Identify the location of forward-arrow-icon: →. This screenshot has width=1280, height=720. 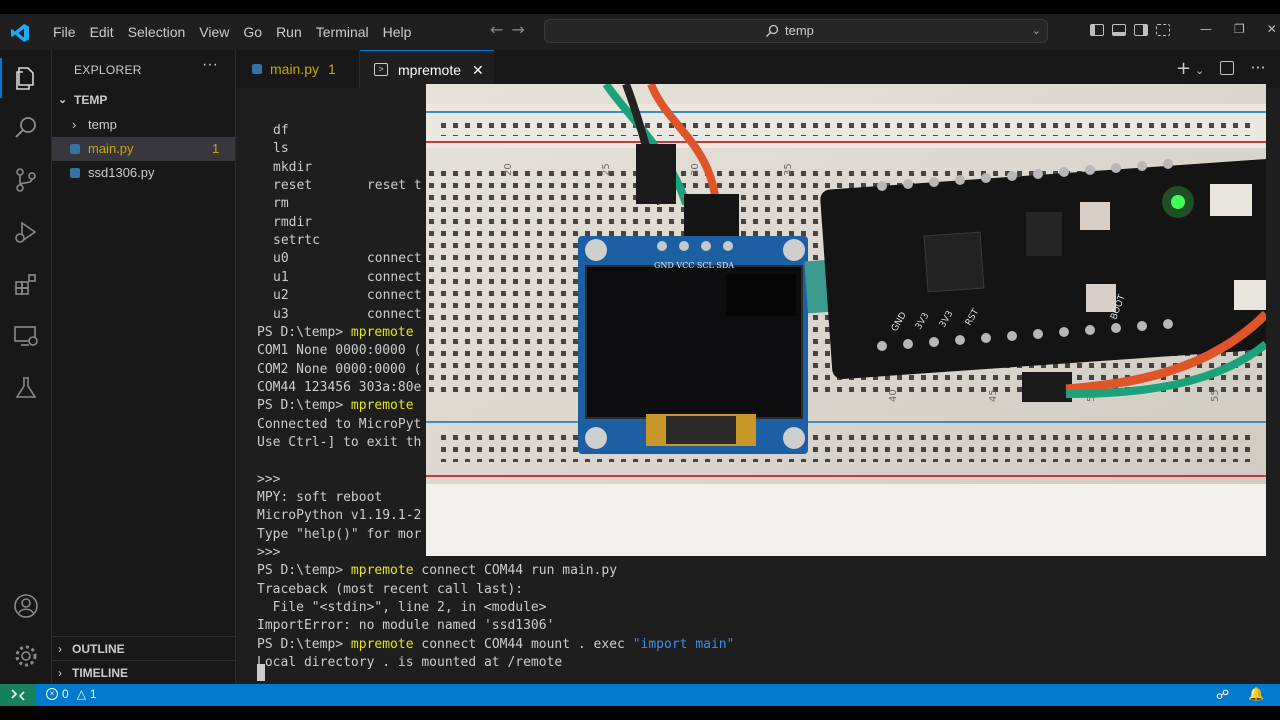
(517, 29).